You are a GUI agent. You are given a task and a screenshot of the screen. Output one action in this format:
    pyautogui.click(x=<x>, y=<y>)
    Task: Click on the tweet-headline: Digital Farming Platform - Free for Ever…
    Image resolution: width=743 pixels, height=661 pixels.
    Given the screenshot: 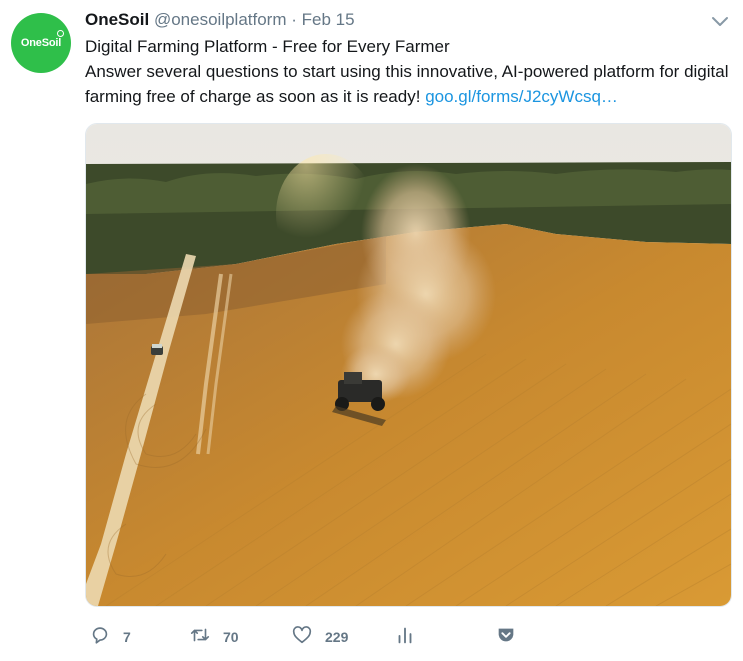 What is the action you would take?
    pyautogui.click(x=267, y=46)
    